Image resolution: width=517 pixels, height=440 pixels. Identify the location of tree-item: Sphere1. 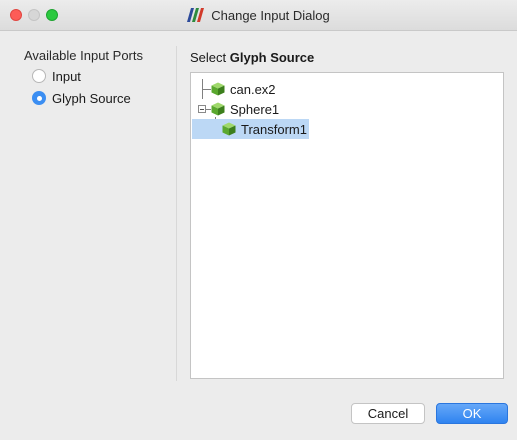
(245, 109).